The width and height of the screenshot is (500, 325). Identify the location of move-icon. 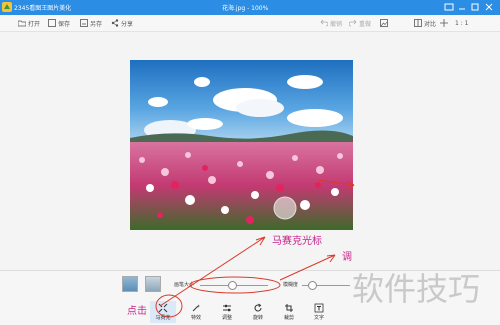
(444, 23).